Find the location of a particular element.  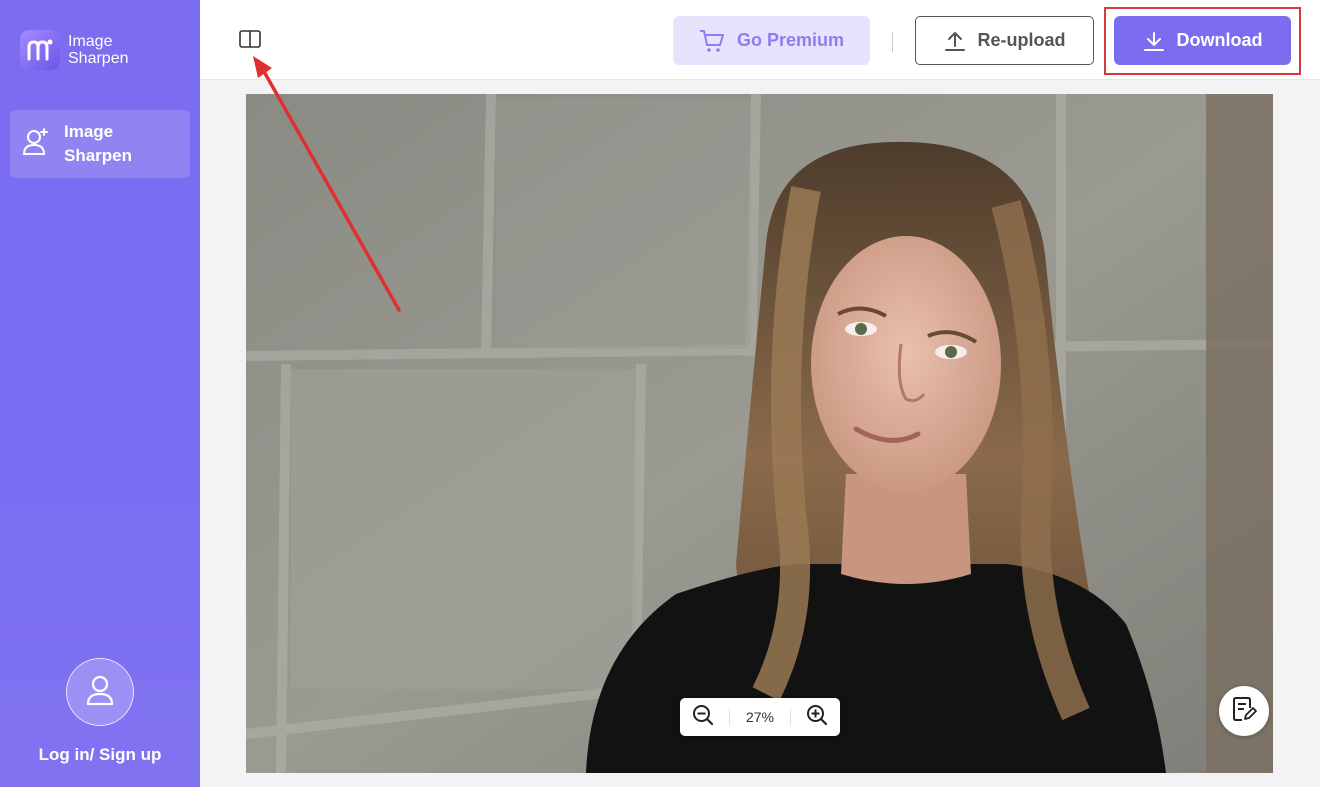

zoom-level: 27% is located at coordinates (760, 717).